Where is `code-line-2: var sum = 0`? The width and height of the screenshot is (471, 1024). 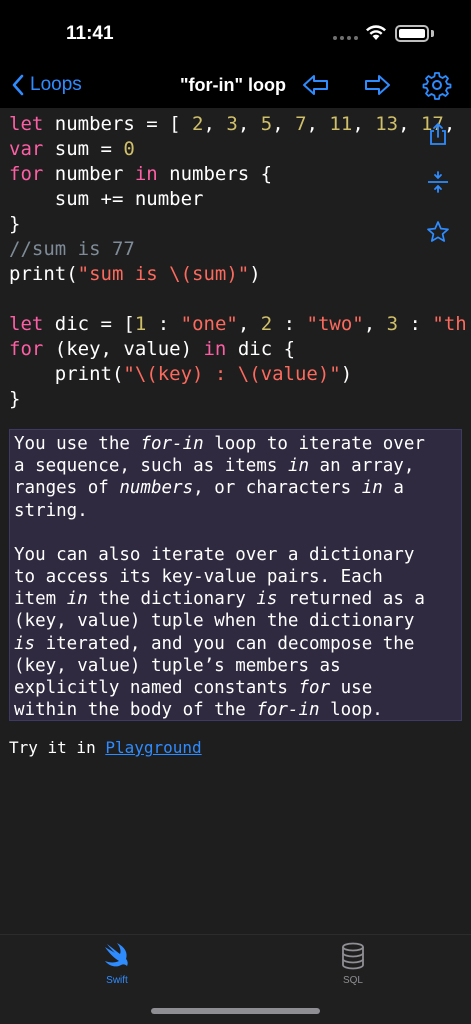
code-line-2: var sum = 0 is located at coordinates (72, 149).